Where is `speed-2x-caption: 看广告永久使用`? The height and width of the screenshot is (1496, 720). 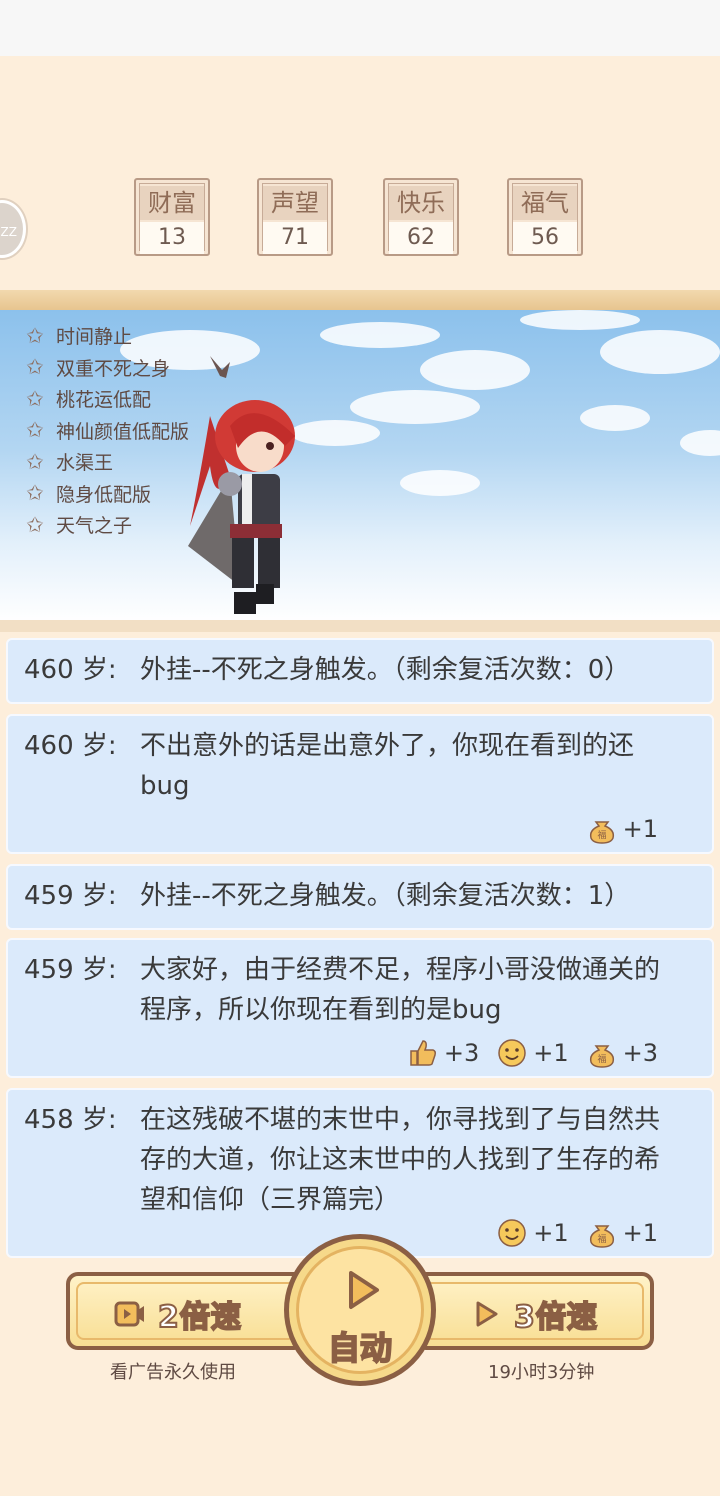
speed-2x-caption: 看广告永久使用 is located at coordinates (173, 1372).